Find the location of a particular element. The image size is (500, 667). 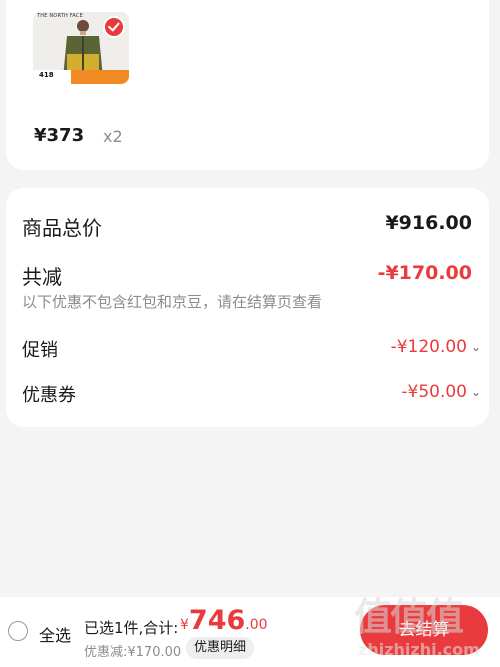

thumbnail-price: 418 is located at coordinates (46, 75).